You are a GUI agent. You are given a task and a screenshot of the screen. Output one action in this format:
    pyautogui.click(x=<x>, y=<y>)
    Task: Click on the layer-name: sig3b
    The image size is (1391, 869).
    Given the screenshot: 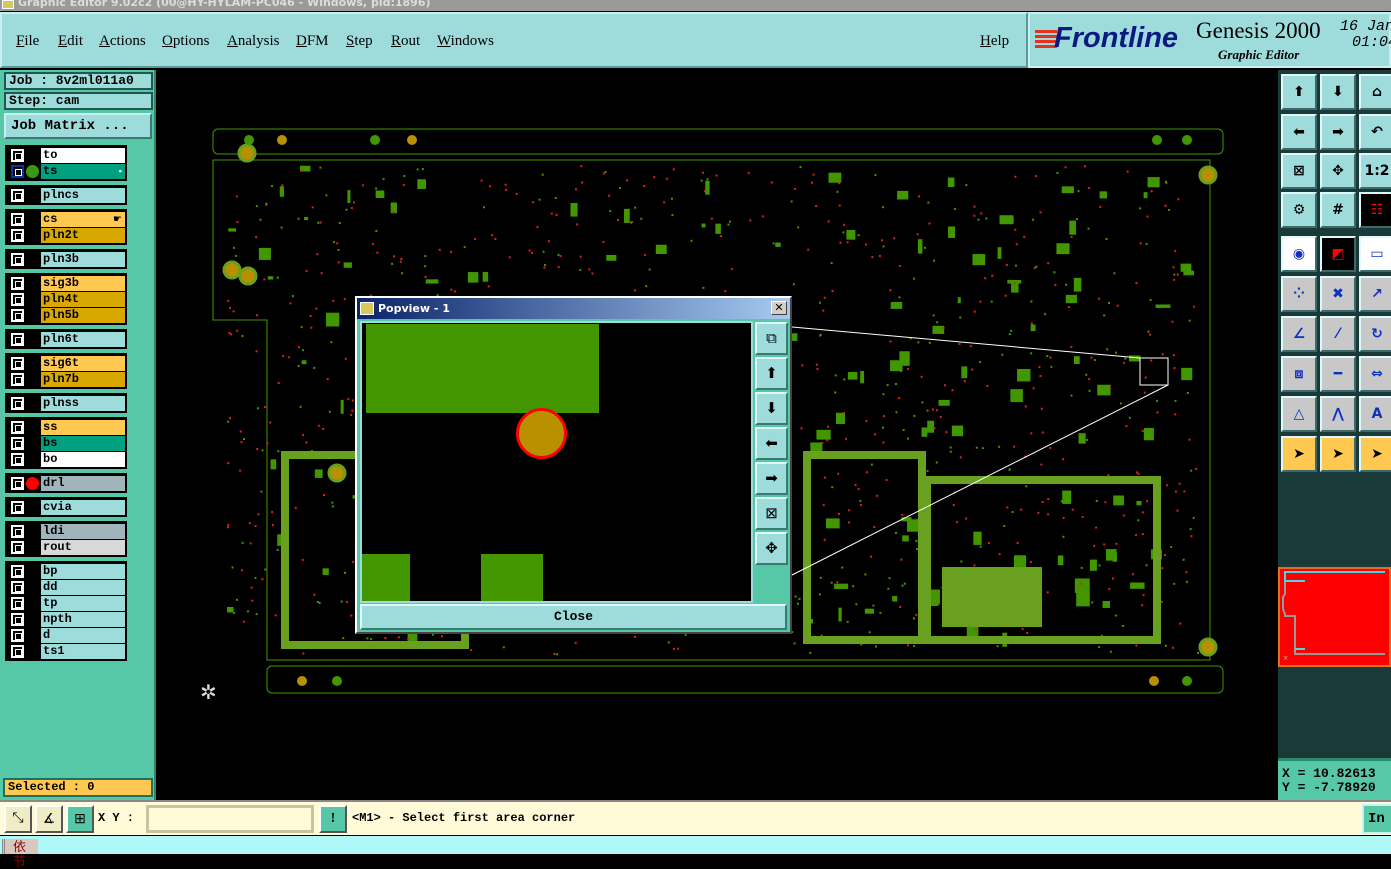 What is the action you would take?
    pyautogui.click(x=83, y=283)
    